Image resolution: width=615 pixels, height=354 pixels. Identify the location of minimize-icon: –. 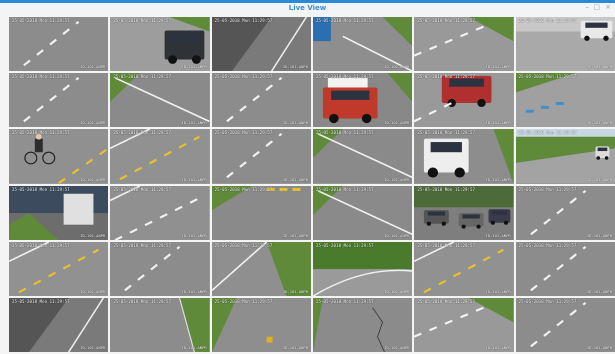
(588, 7).